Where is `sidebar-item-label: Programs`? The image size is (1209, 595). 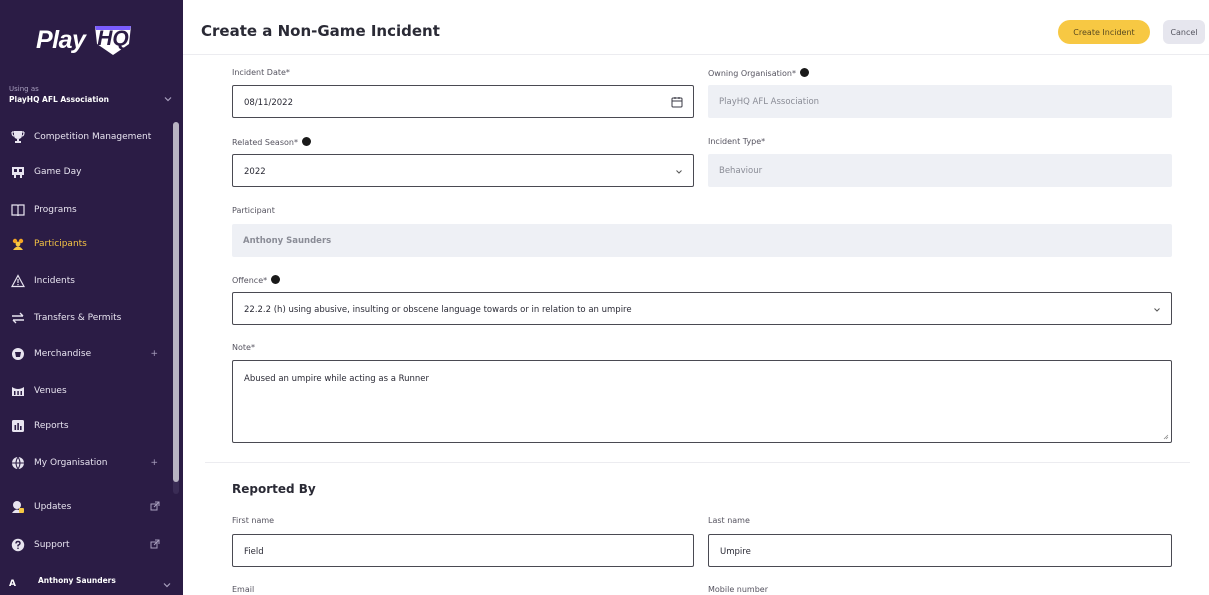
sidebar-item-label: Programs is located at coordinates (55, 210).